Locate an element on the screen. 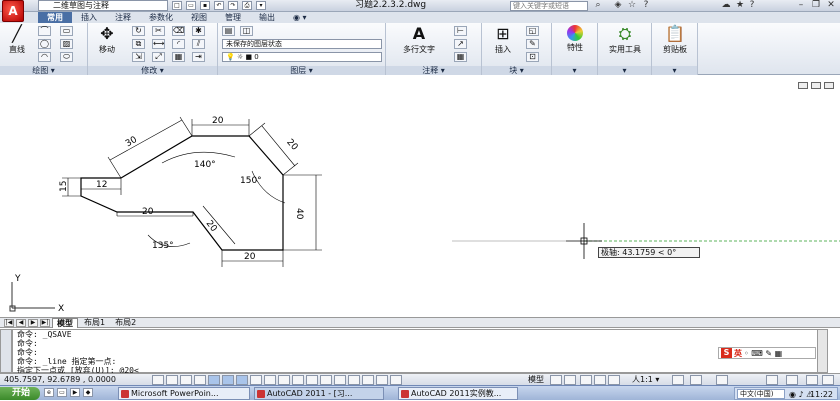  last-tab-icon: ▶| is located at coordinates (45, 322).